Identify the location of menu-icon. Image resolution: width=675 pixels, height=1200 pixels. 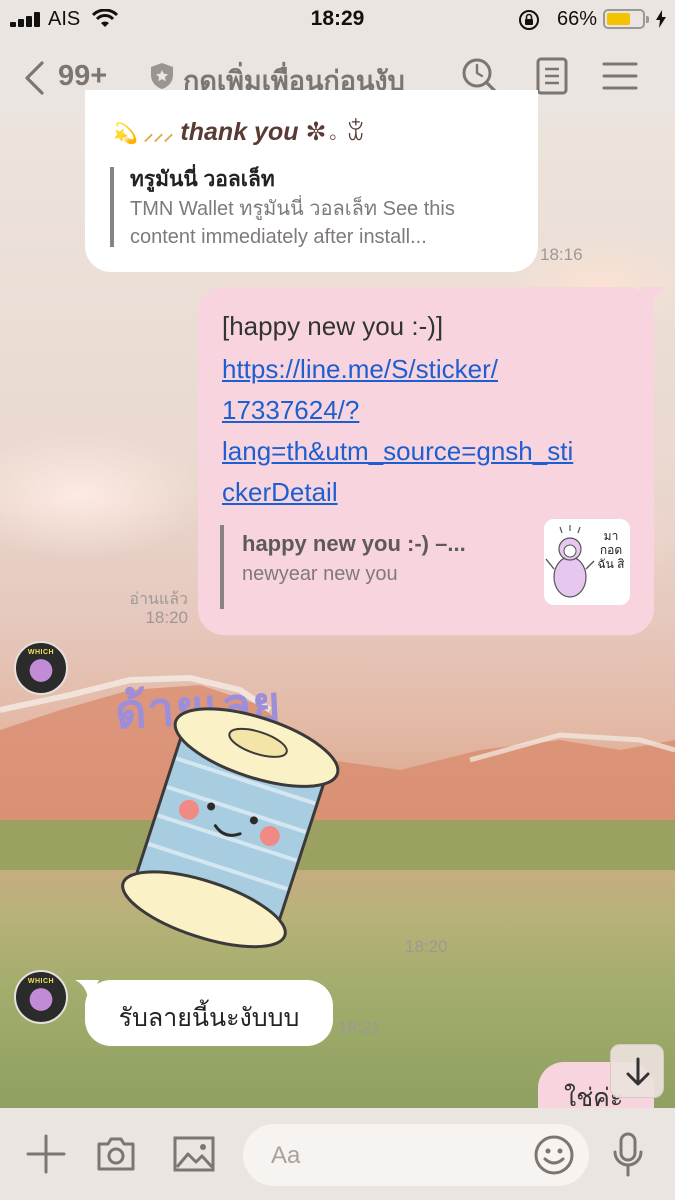
(620, 76).